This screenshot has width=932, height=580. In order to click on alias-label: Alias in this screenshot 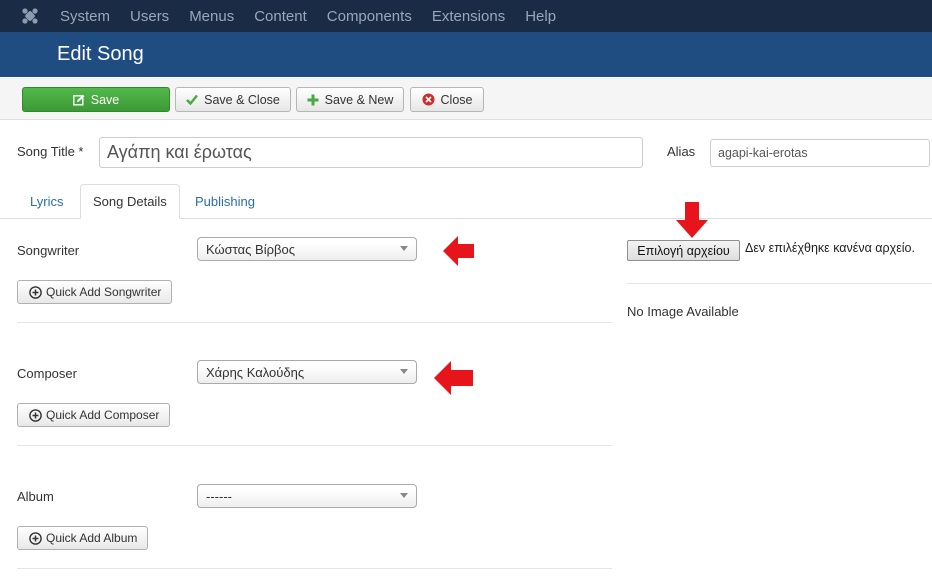, I will do `click(681, 151)`.